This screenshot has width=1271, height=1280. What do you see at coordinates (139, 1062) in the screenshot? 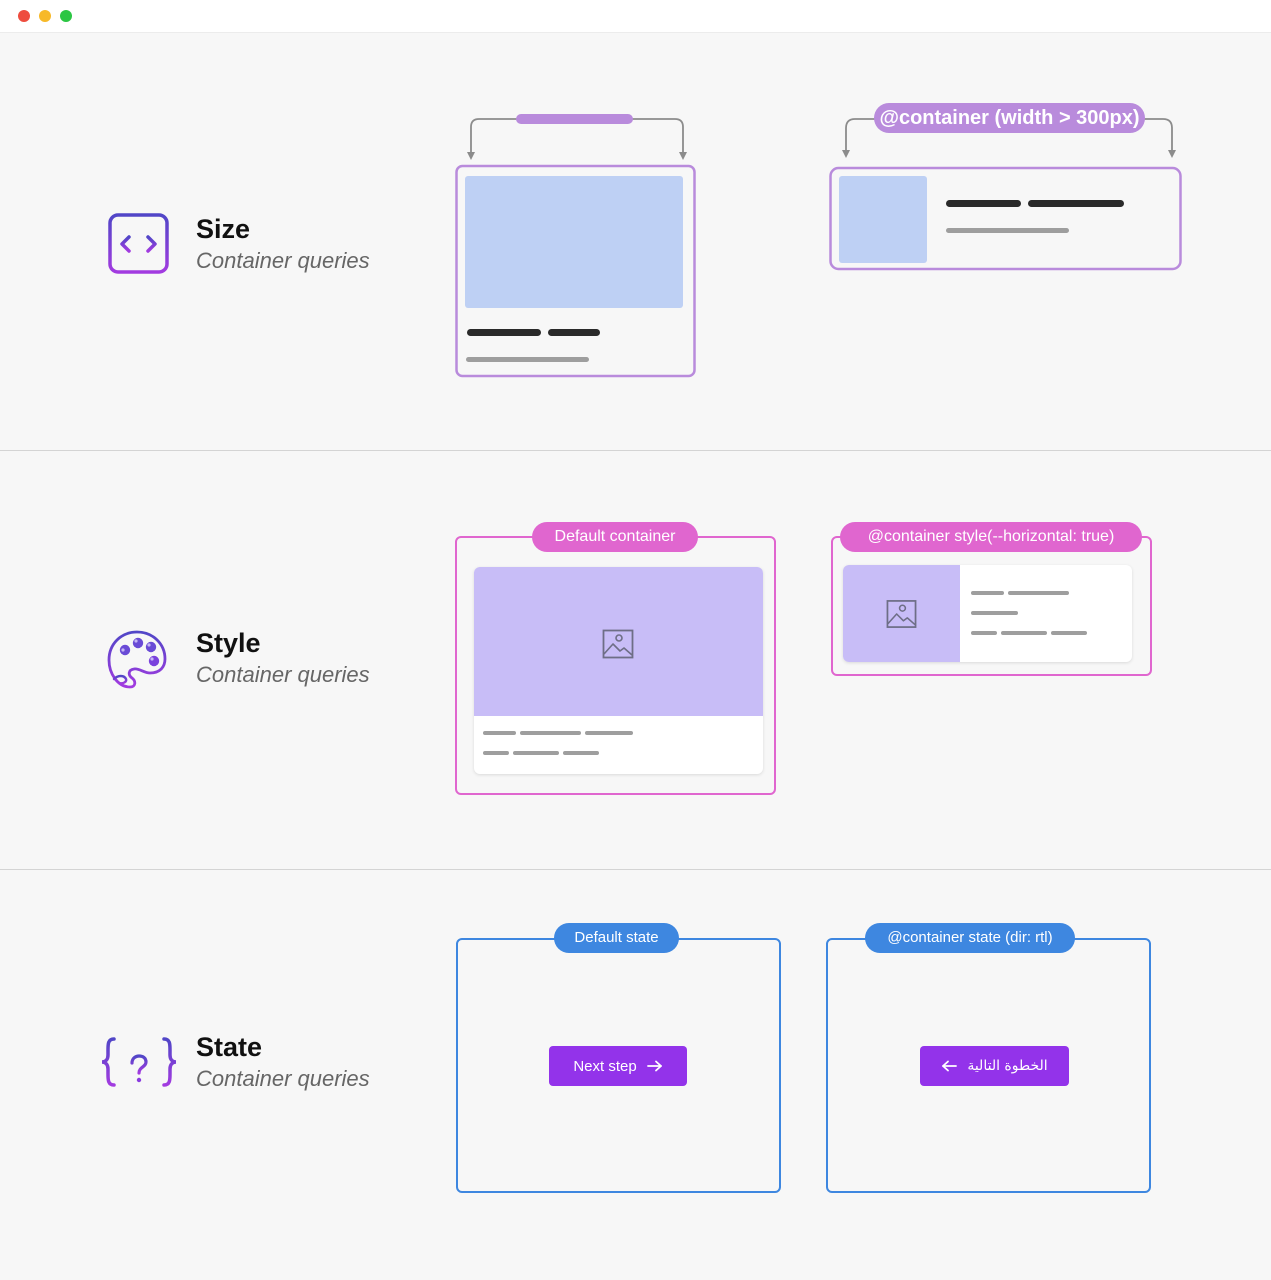
I see `curly-braces-question-icon` at bounding box center [139, 1062].